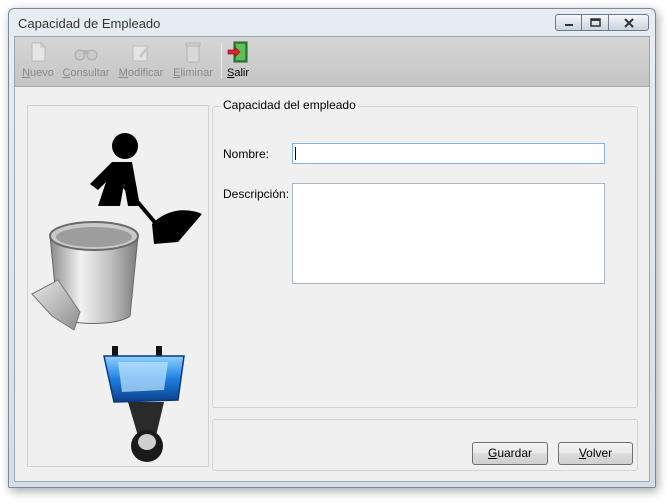 The height and width of the screenshot is (504, 668). Describe the element at coordinates (332, 22) in the screenshot. I see `title-bar: Capacidad de Empleado` at that location.